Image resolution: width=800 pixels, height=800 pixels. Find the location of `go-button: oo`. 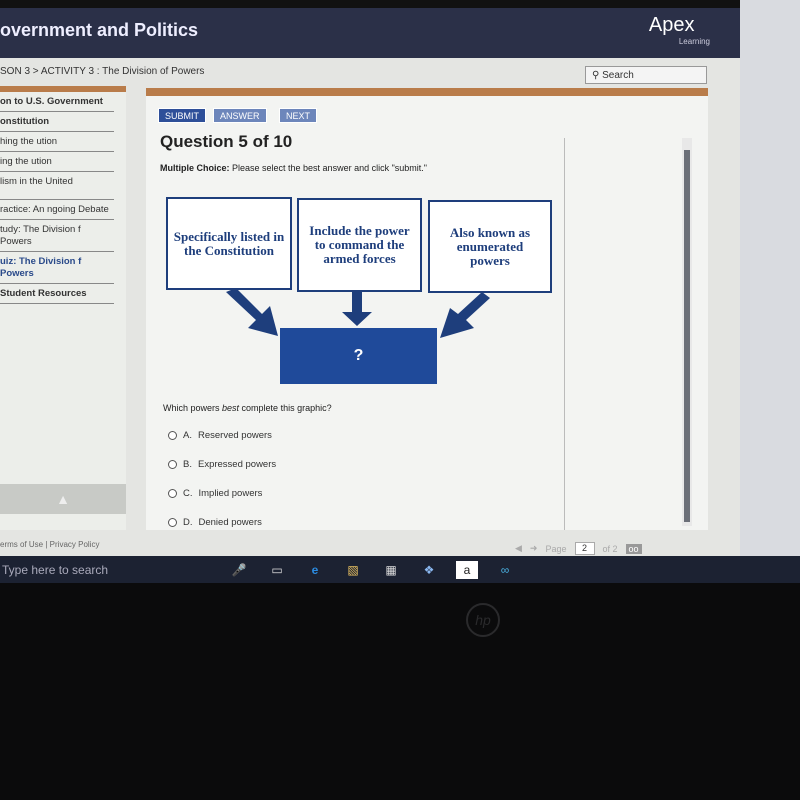

go-button: oo is located at coordinates (633, 548).